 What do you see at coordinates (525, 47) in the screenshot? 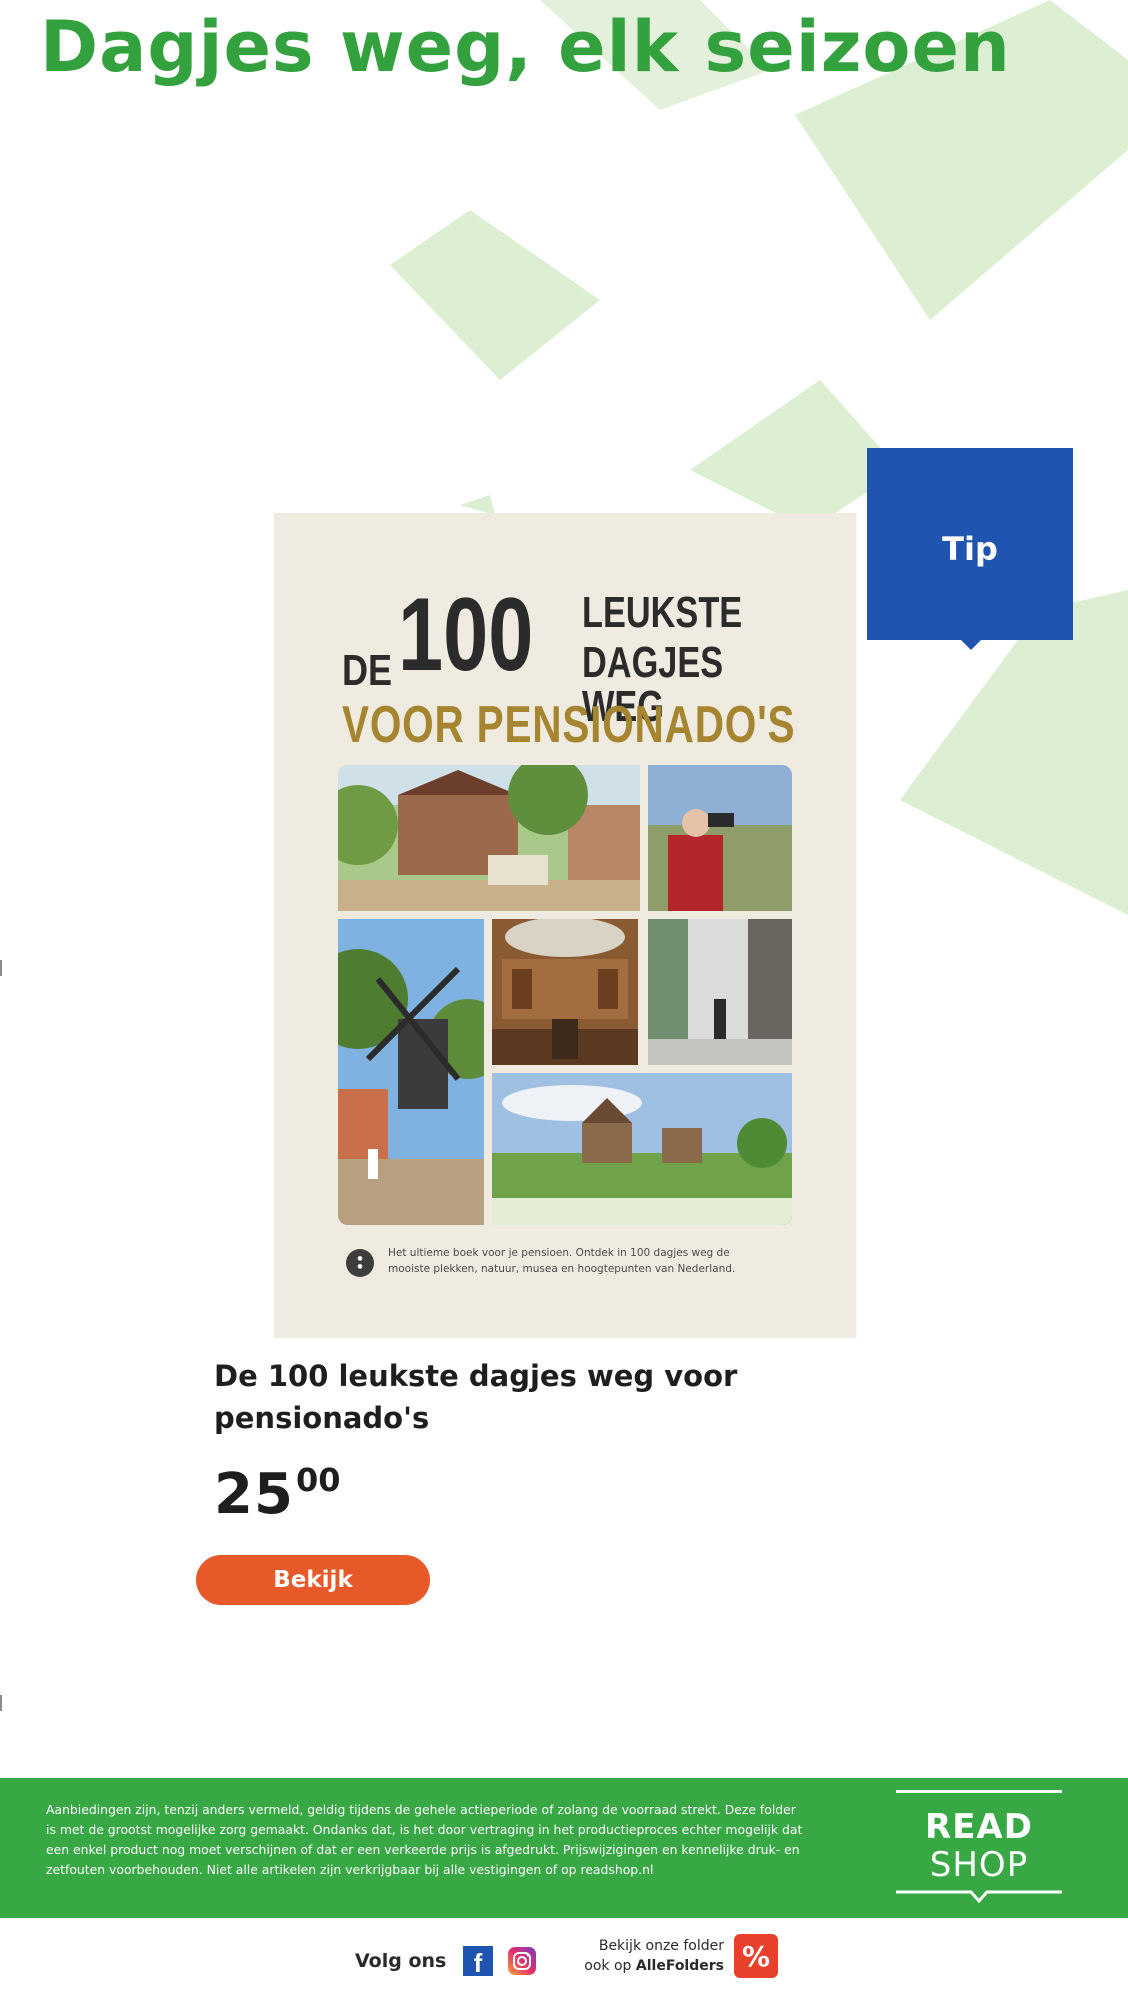
I see `page-headline: Dagjes weg, elk seizoen` at bounding box center [525, 47].